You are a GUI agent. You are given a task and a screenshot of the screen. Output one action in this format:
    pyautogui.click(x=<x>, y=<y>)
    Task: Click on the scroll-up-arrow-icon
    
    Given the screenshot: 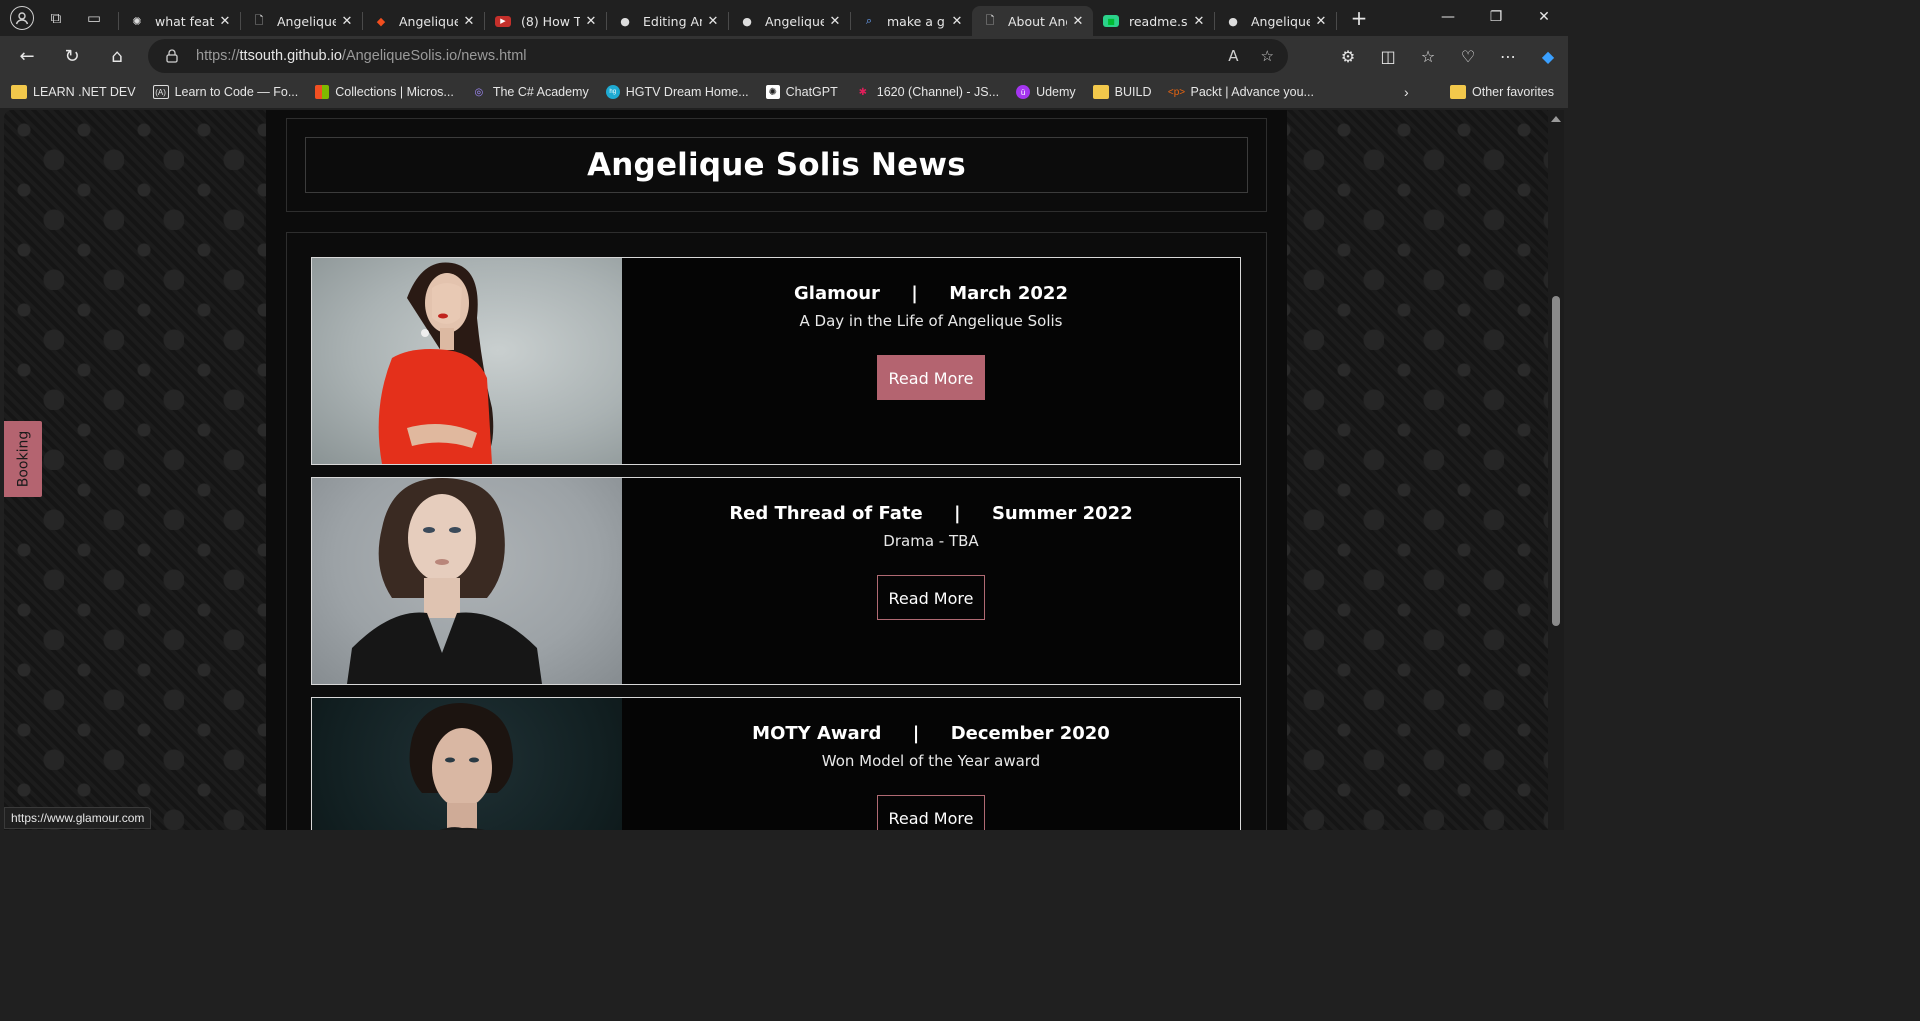 What is the action you would take?
    pyautogui.click(x=1556, y=119)
    